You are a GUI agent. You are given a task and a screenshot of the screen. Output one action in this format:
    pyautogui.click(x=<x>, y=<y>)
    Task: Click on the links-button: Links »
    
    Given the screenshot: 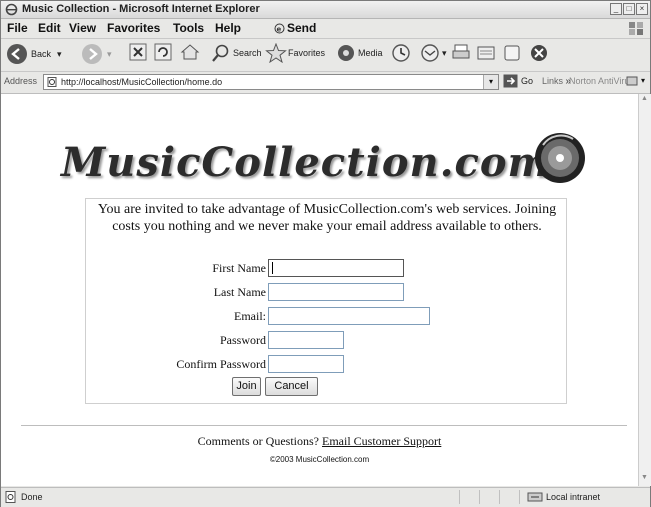 What is the action you would take?
    pyautogui.click(x=556, y=81)
    